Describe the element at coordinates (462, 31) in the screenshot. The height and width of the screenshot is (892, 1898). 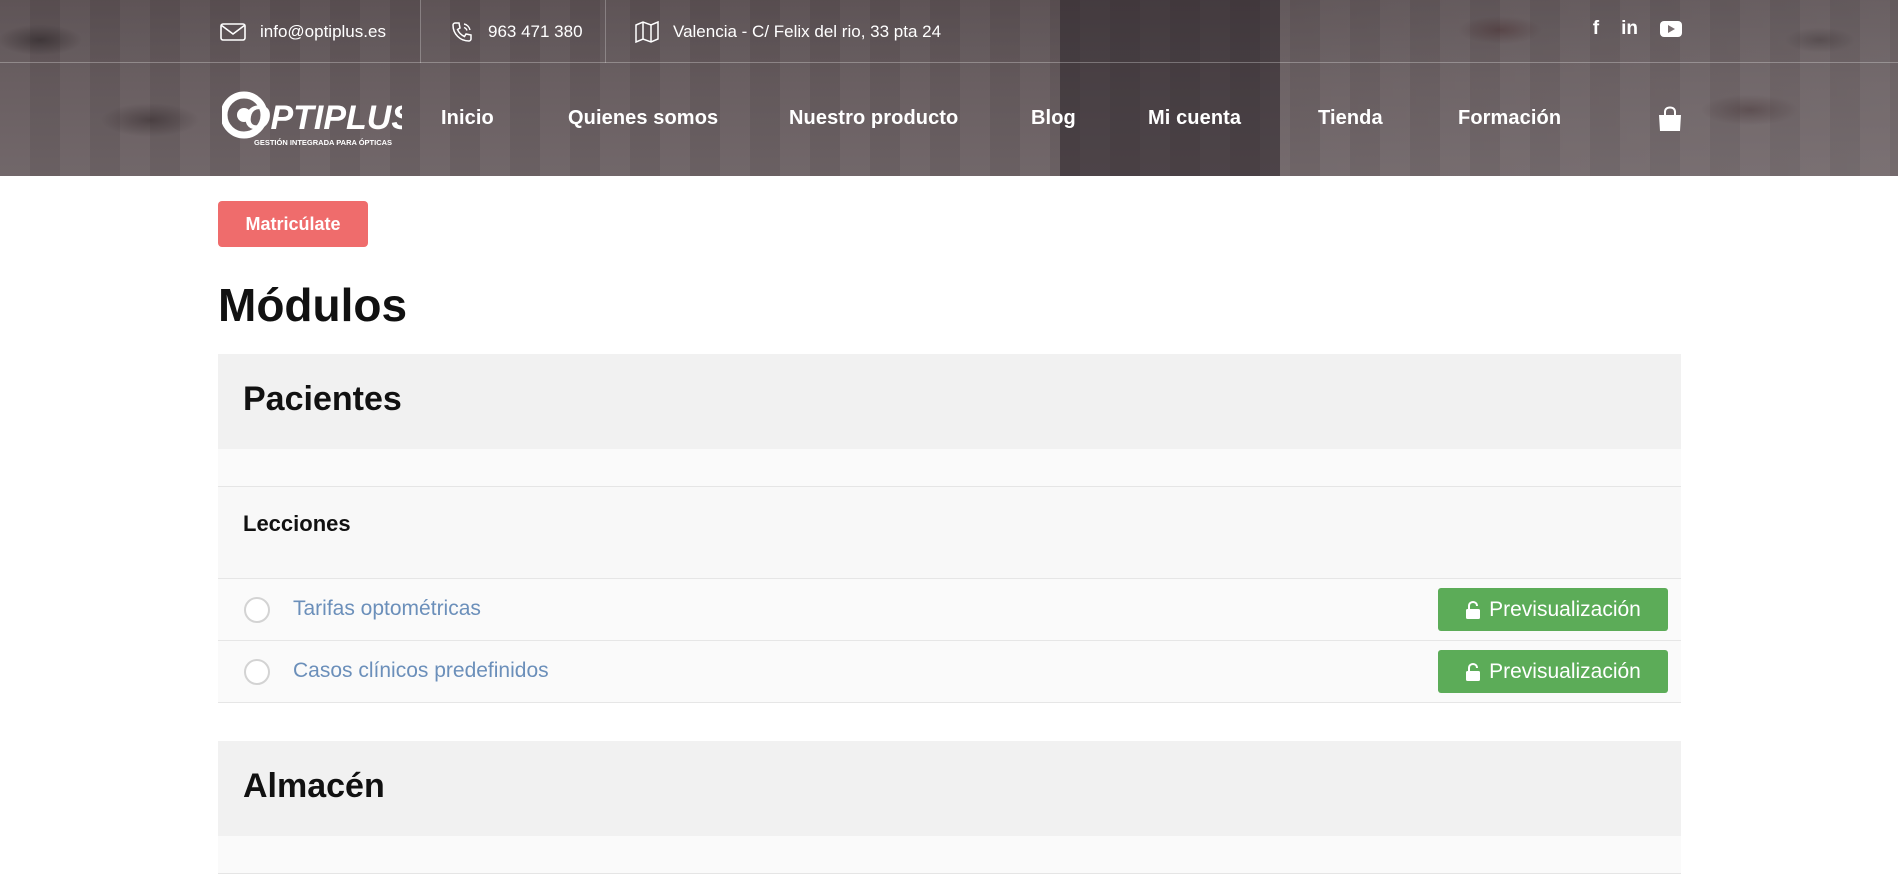
I see `phone-icon` at that location.